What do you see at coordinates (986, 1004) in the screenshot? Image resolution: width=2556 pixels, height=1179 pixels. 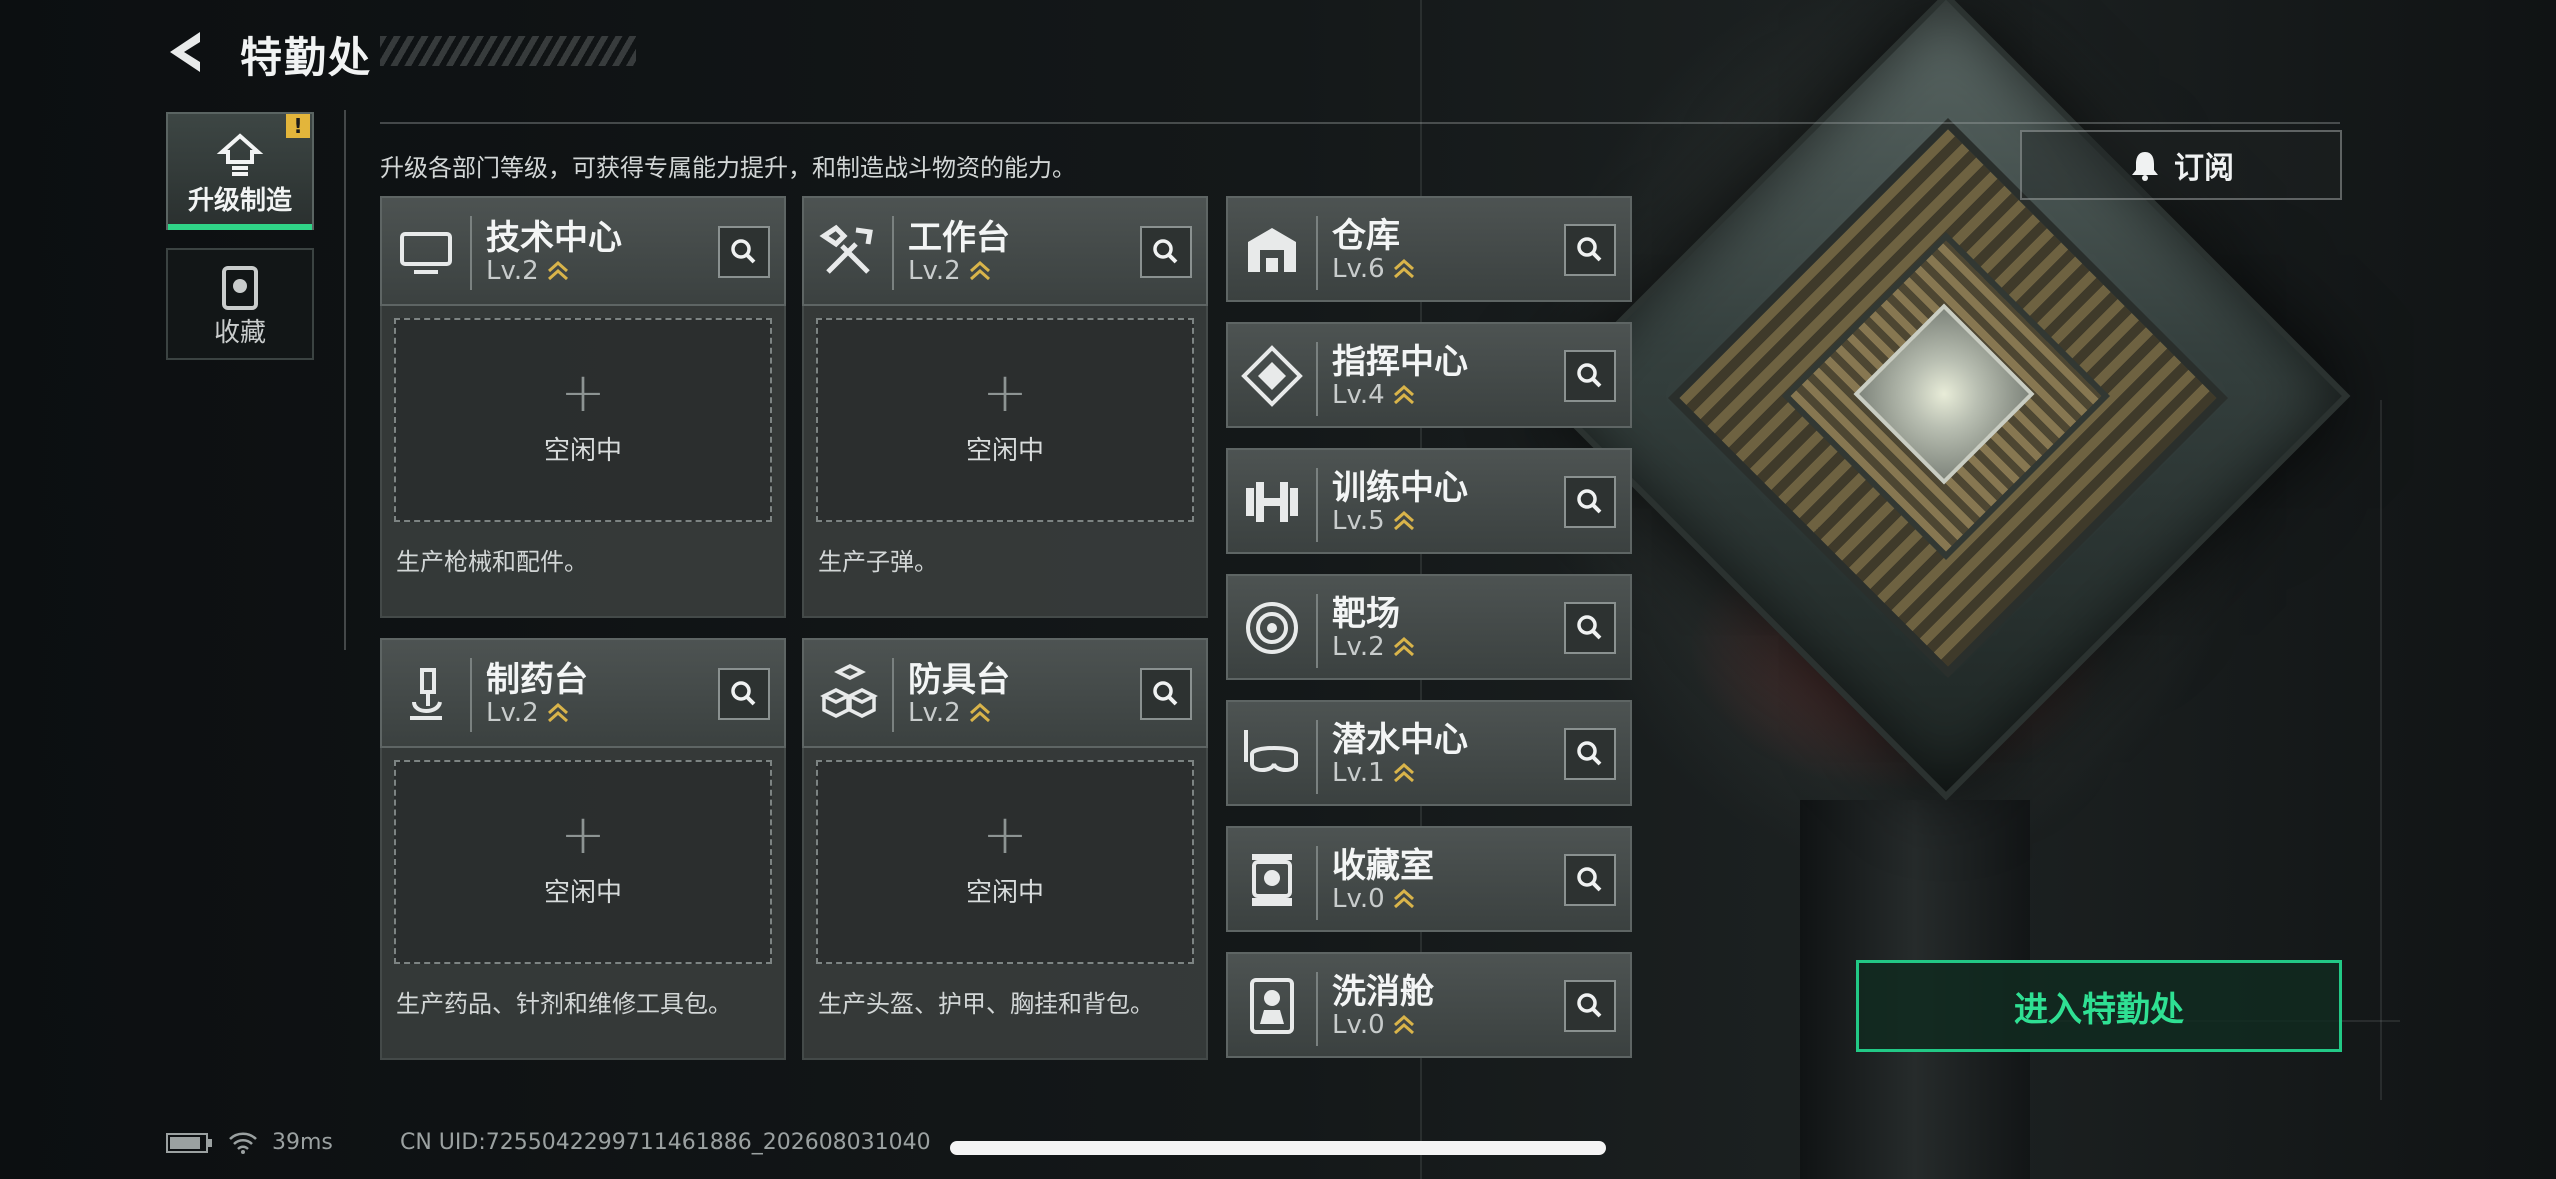 I see `produce-desc: 生产头盔、护甲、胸挂和背包。` at bounding box center [986, 1004].